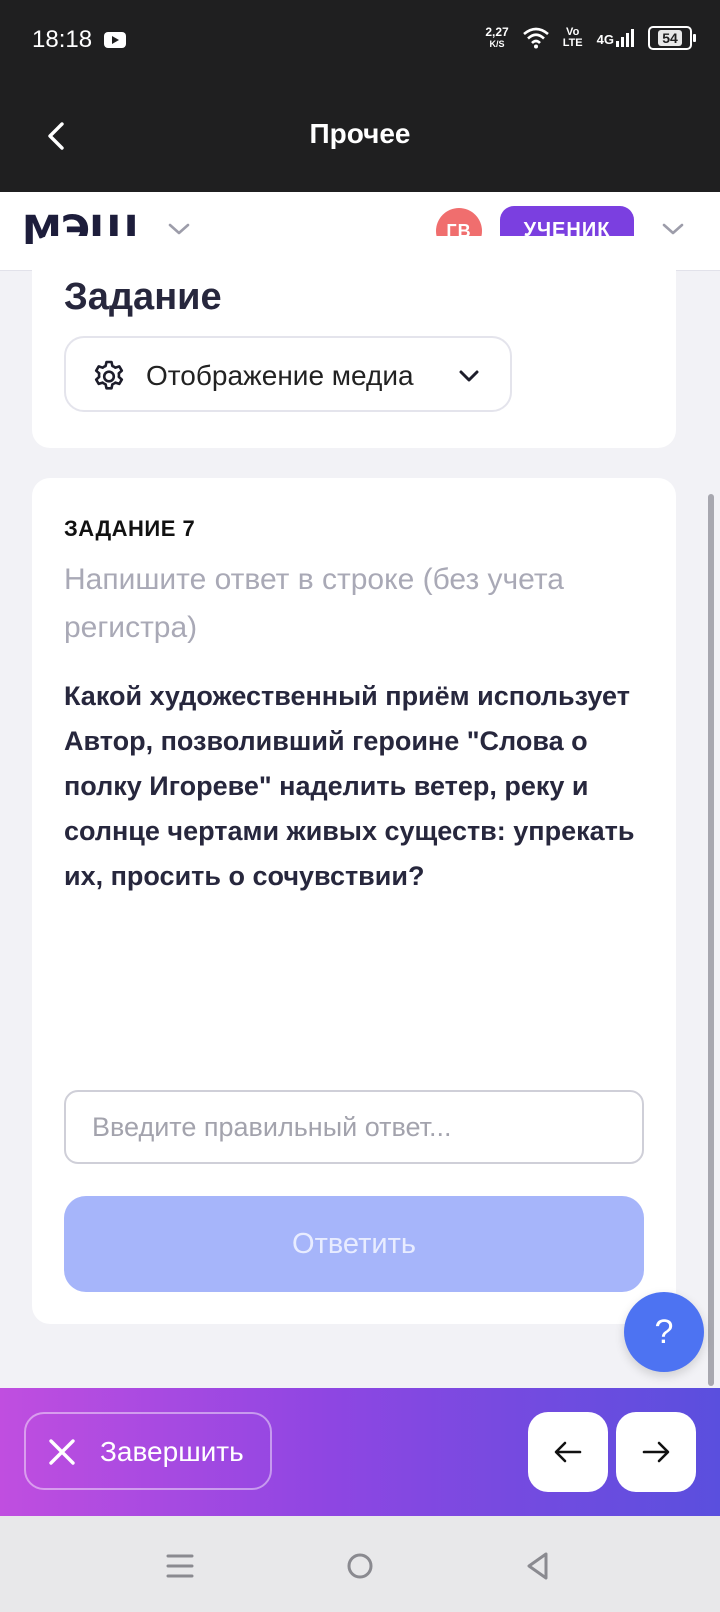  What do you see at coordinates (360, 1452) in the screenshot?
I see `bottom-action-bar: Завершить` at bounding box center [360, 1452].